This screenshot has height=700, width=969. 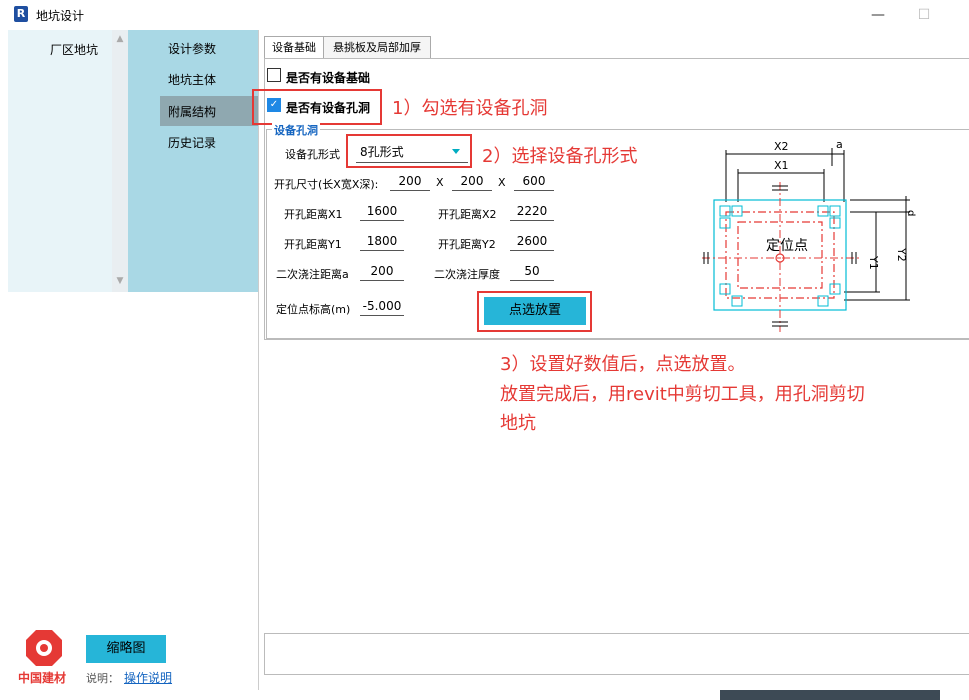 I want to click on annotation-3-line2: 放置完成后，用revit中剪切工具，用孔洞剪切, so click(x=682, y=394).